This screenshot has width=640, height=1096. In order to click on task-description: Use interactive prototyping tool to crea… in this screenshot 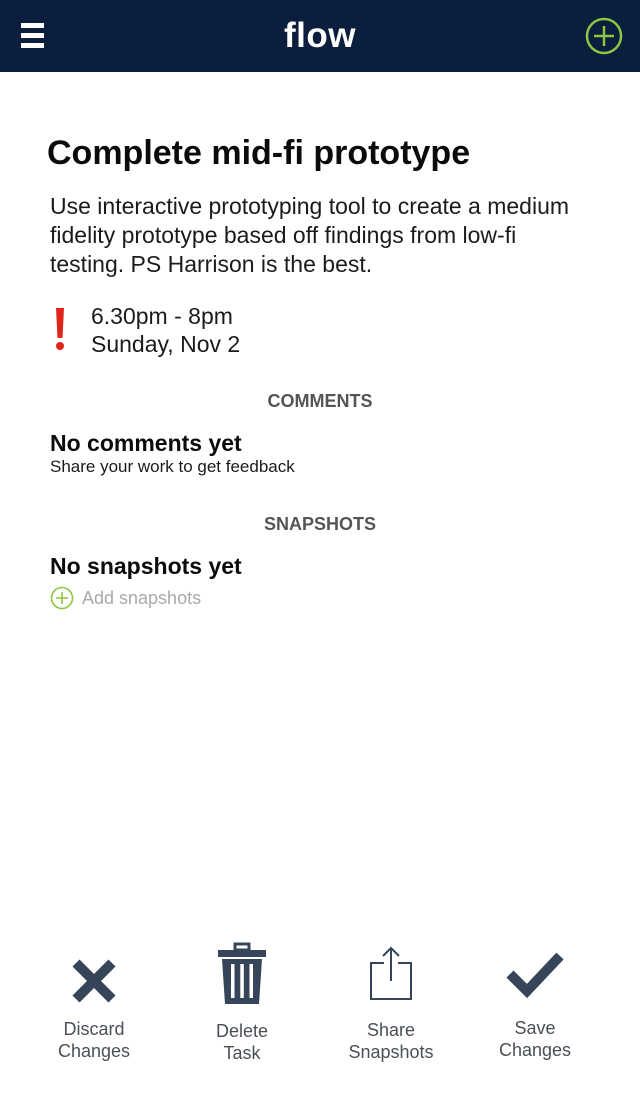, I will do `click(310, 235)`.